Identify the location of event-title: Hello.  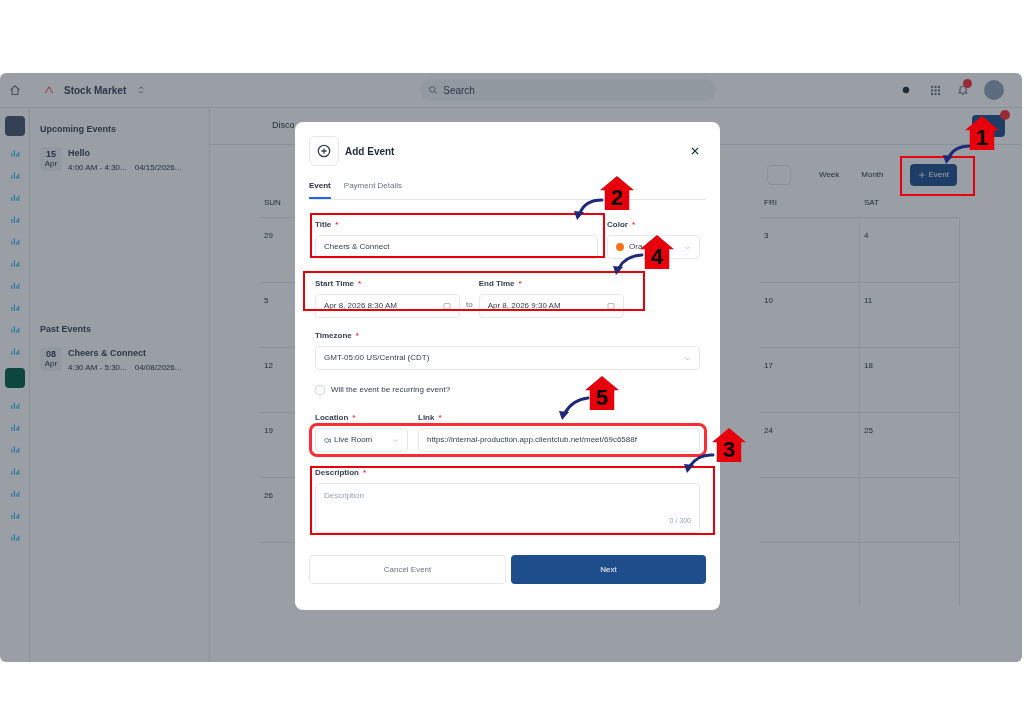
(79, 153).